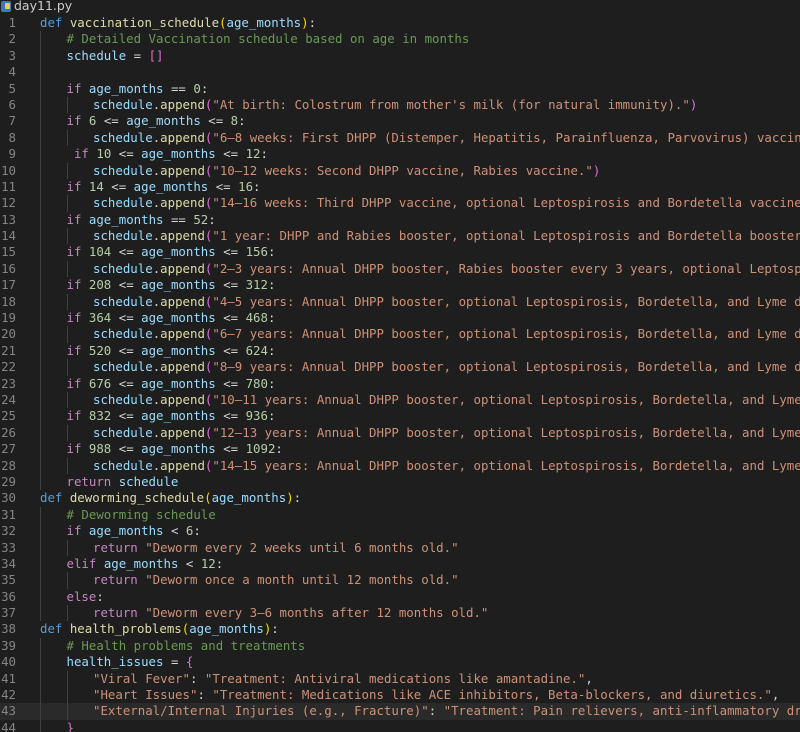 The width and height of the screenshot is (800, 732). What do you see at coordinates (8, 662) in the screenshot?
I see `line-number: 40` at bounding box center [8, 662].